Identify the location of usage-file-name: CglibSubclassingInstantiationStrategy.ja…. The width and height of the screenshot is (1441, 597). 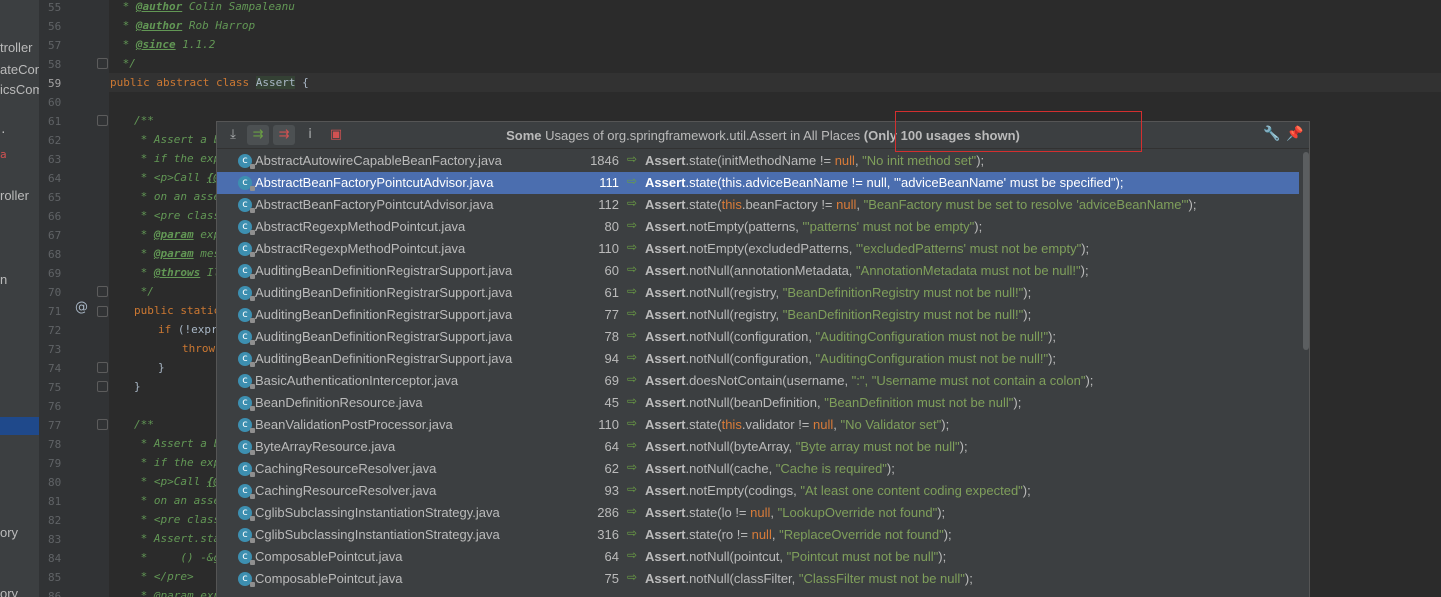
(377, 534).